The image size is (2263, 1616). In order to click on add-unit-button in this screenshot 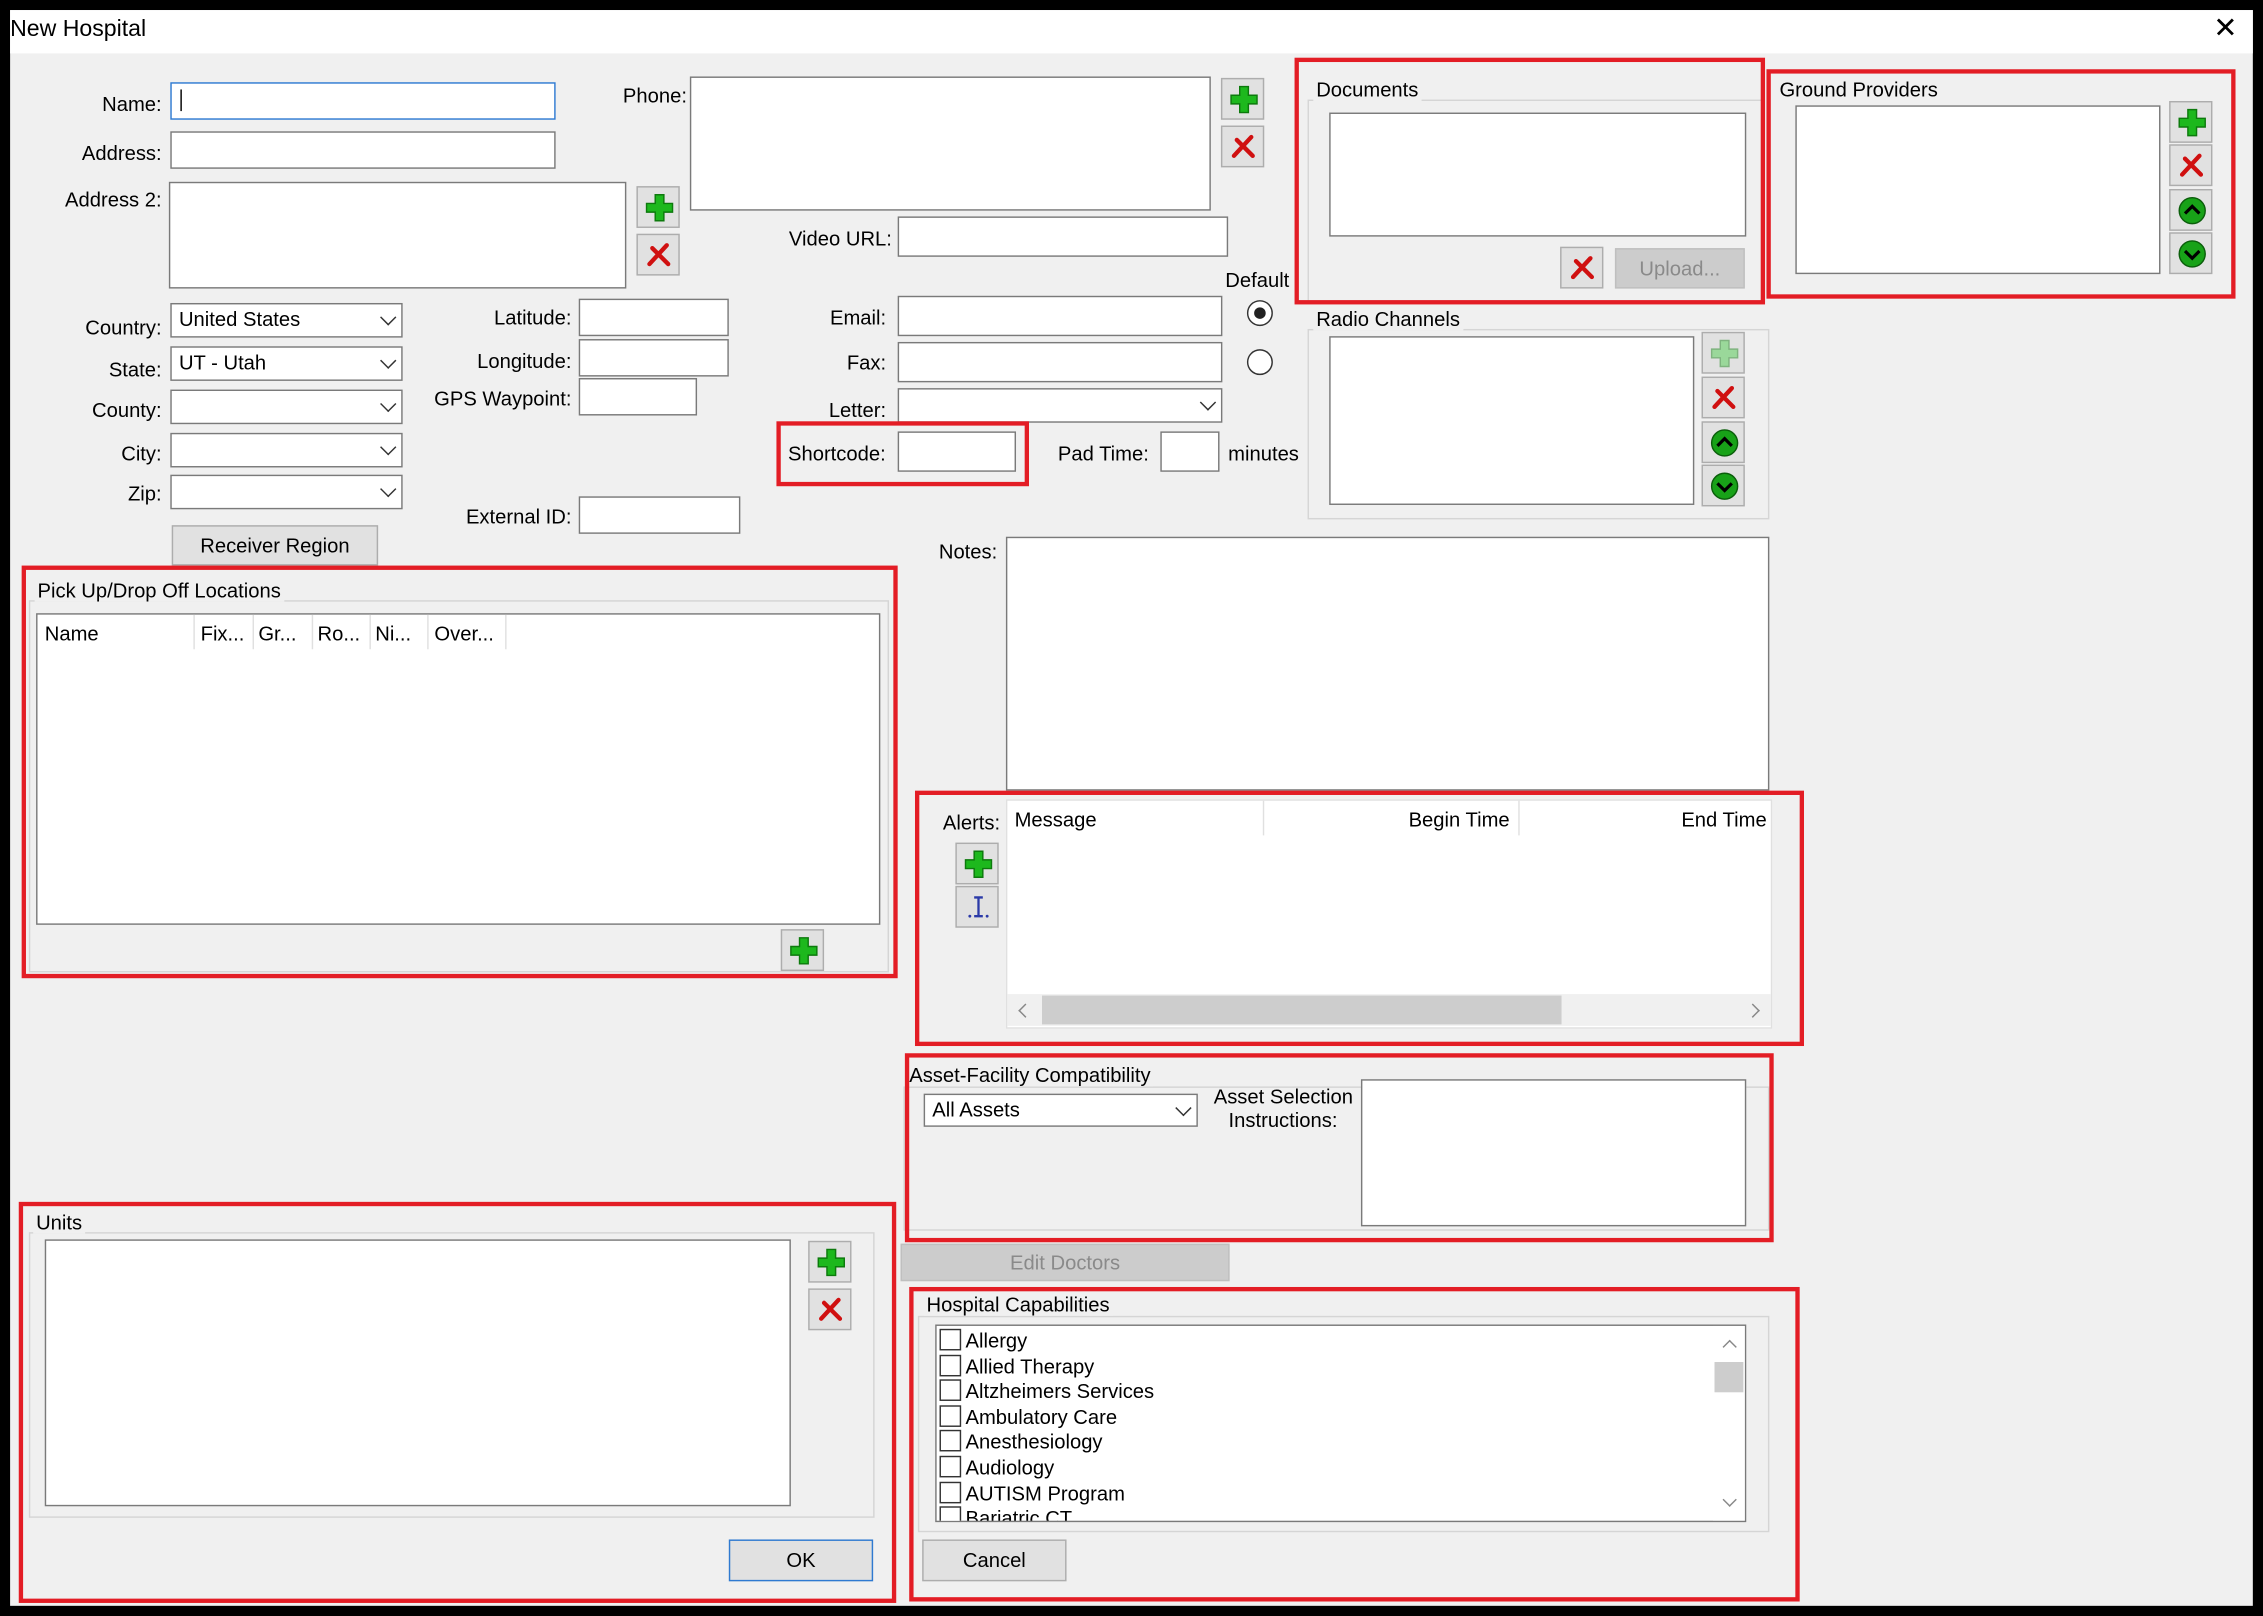, I will do `click(830, 1261)`.